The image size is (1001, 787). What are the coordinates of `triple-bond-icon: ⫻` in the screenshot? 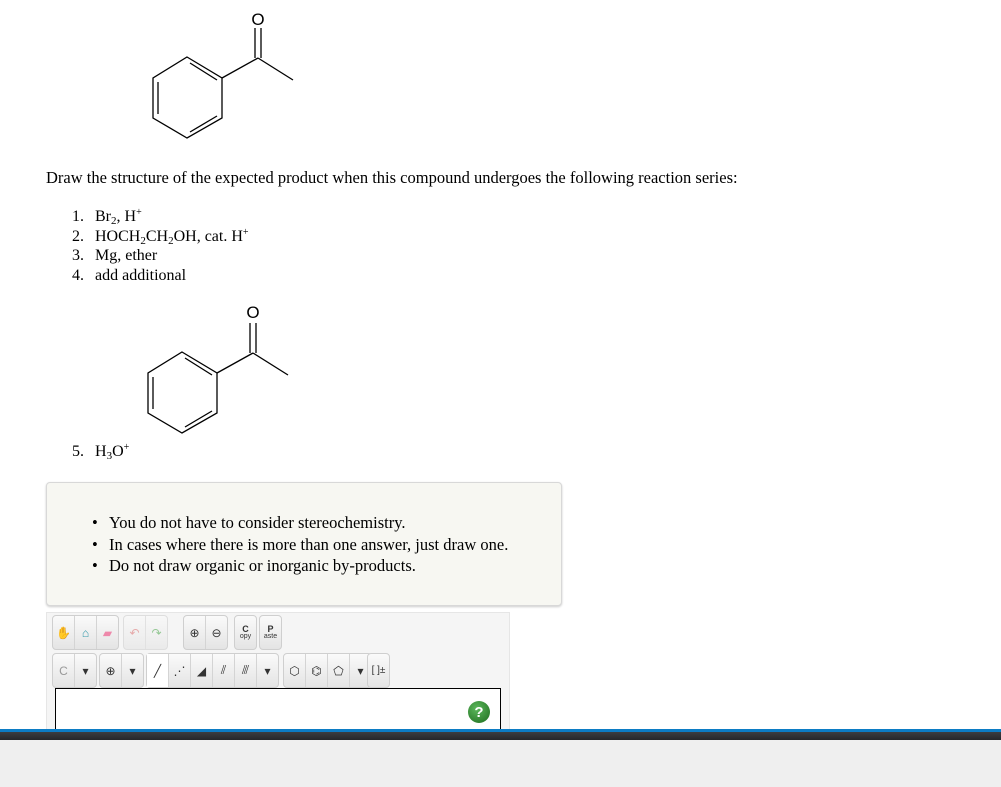 It's located at (246, 670).